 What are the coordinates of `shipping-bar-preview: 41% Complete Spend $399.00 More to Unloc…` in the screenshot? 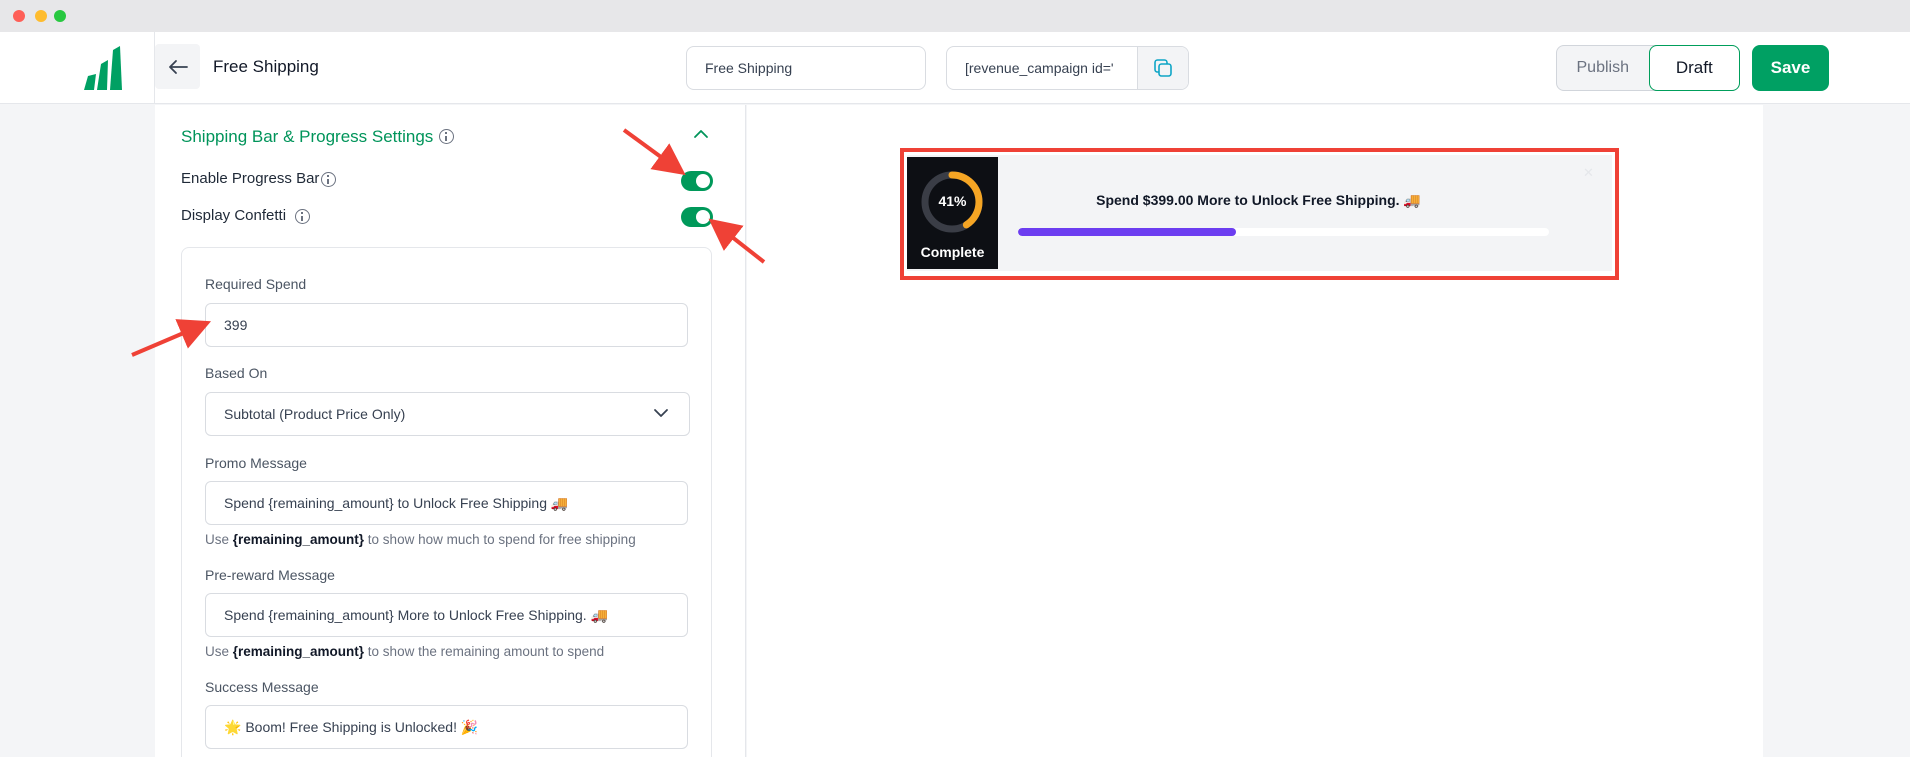 It's located at (1259, 213).